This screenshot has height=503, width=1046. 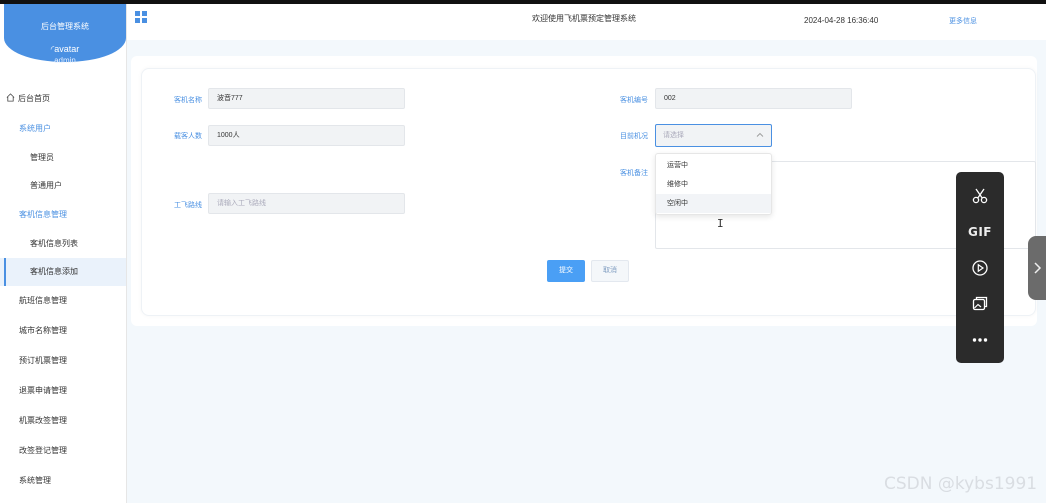 What do you see at coordinates (43, 360) in the screenshot?
I see `sidebar-item-label: 预订机票管理` at bounding box center [43, 360].